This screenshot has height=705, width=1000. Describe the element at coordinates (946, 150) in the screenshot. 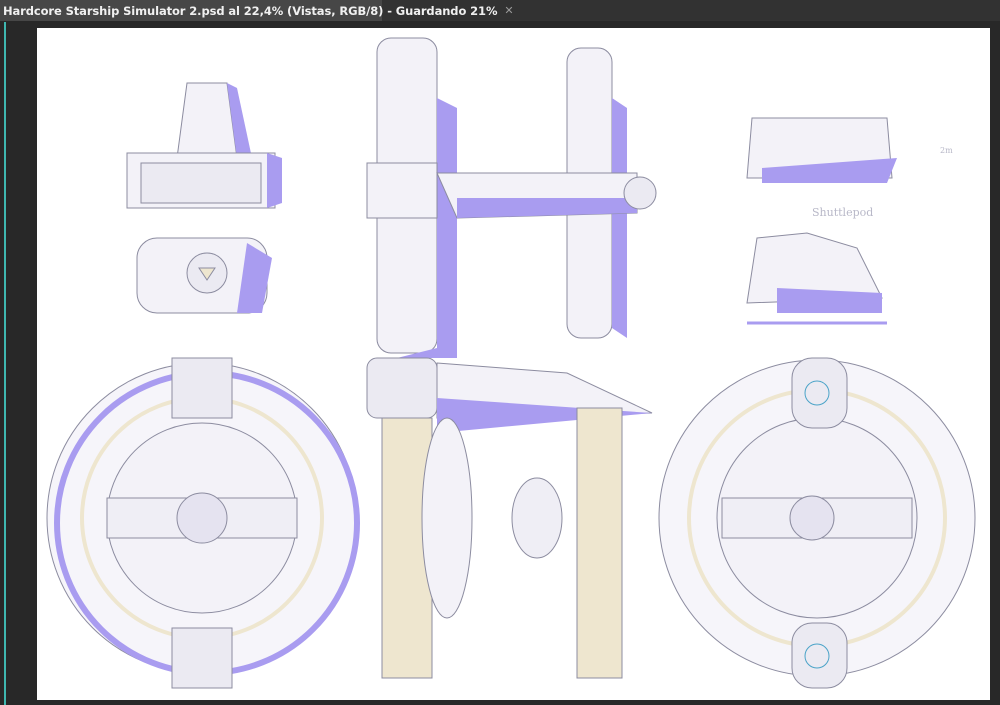

I see `scale-label: 2m` at that location.